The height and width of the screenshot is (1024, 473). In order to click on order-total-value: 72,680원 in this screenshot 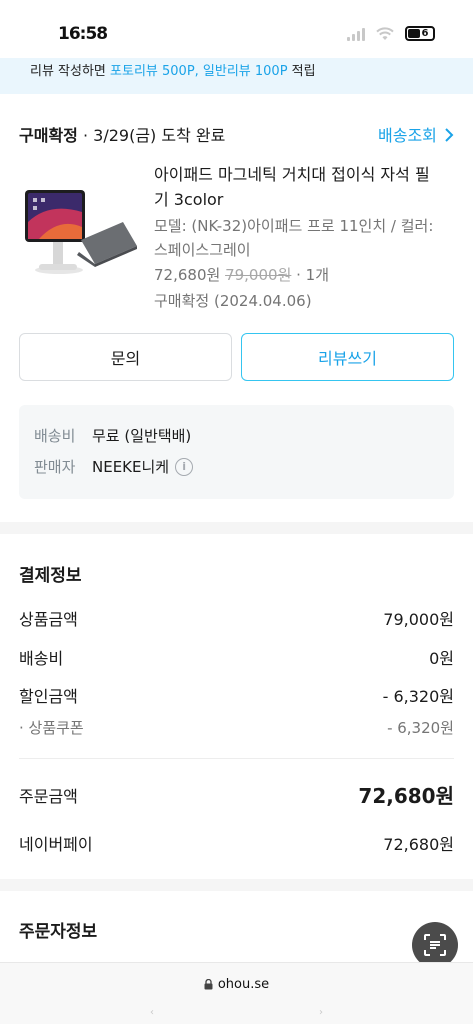, I will do `click(406, 796)`.